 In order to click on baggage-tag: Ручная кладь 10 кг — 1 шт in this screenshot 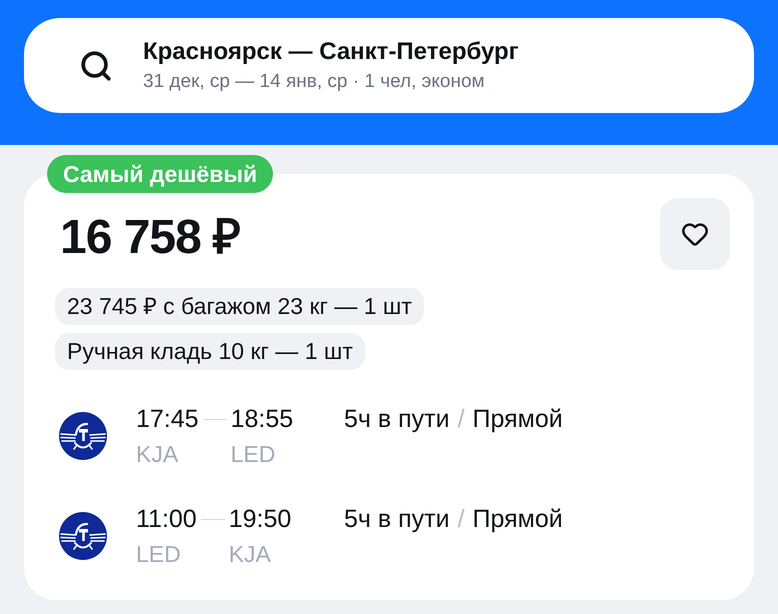, I will do `click(210, 351)`.